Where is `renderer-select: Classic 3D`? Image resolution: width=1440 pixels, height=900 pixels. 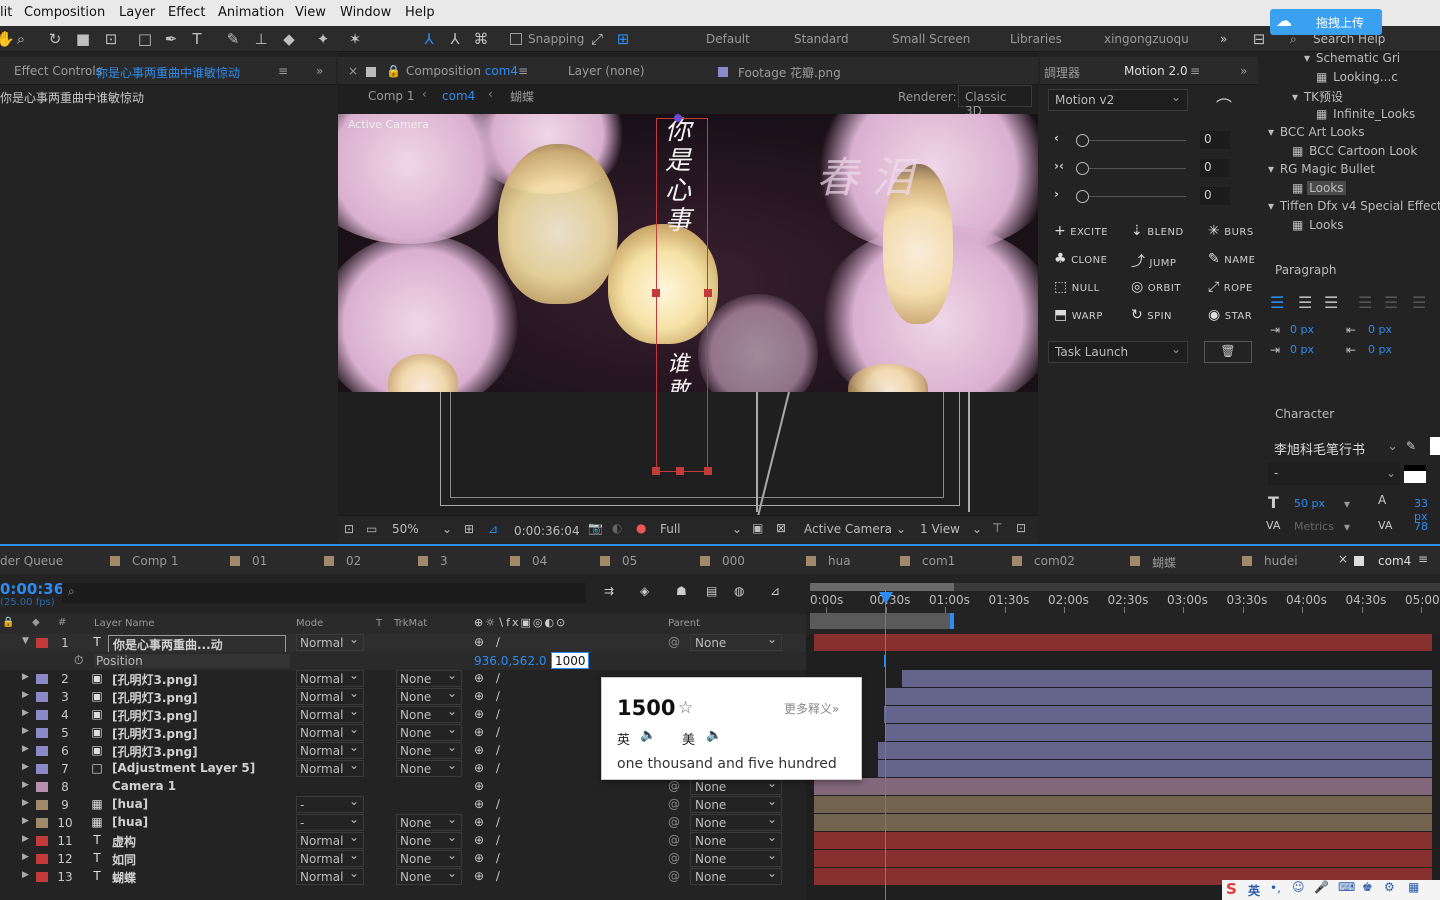
renderer-select: Classic 3D is located at coordinates (995, 101).